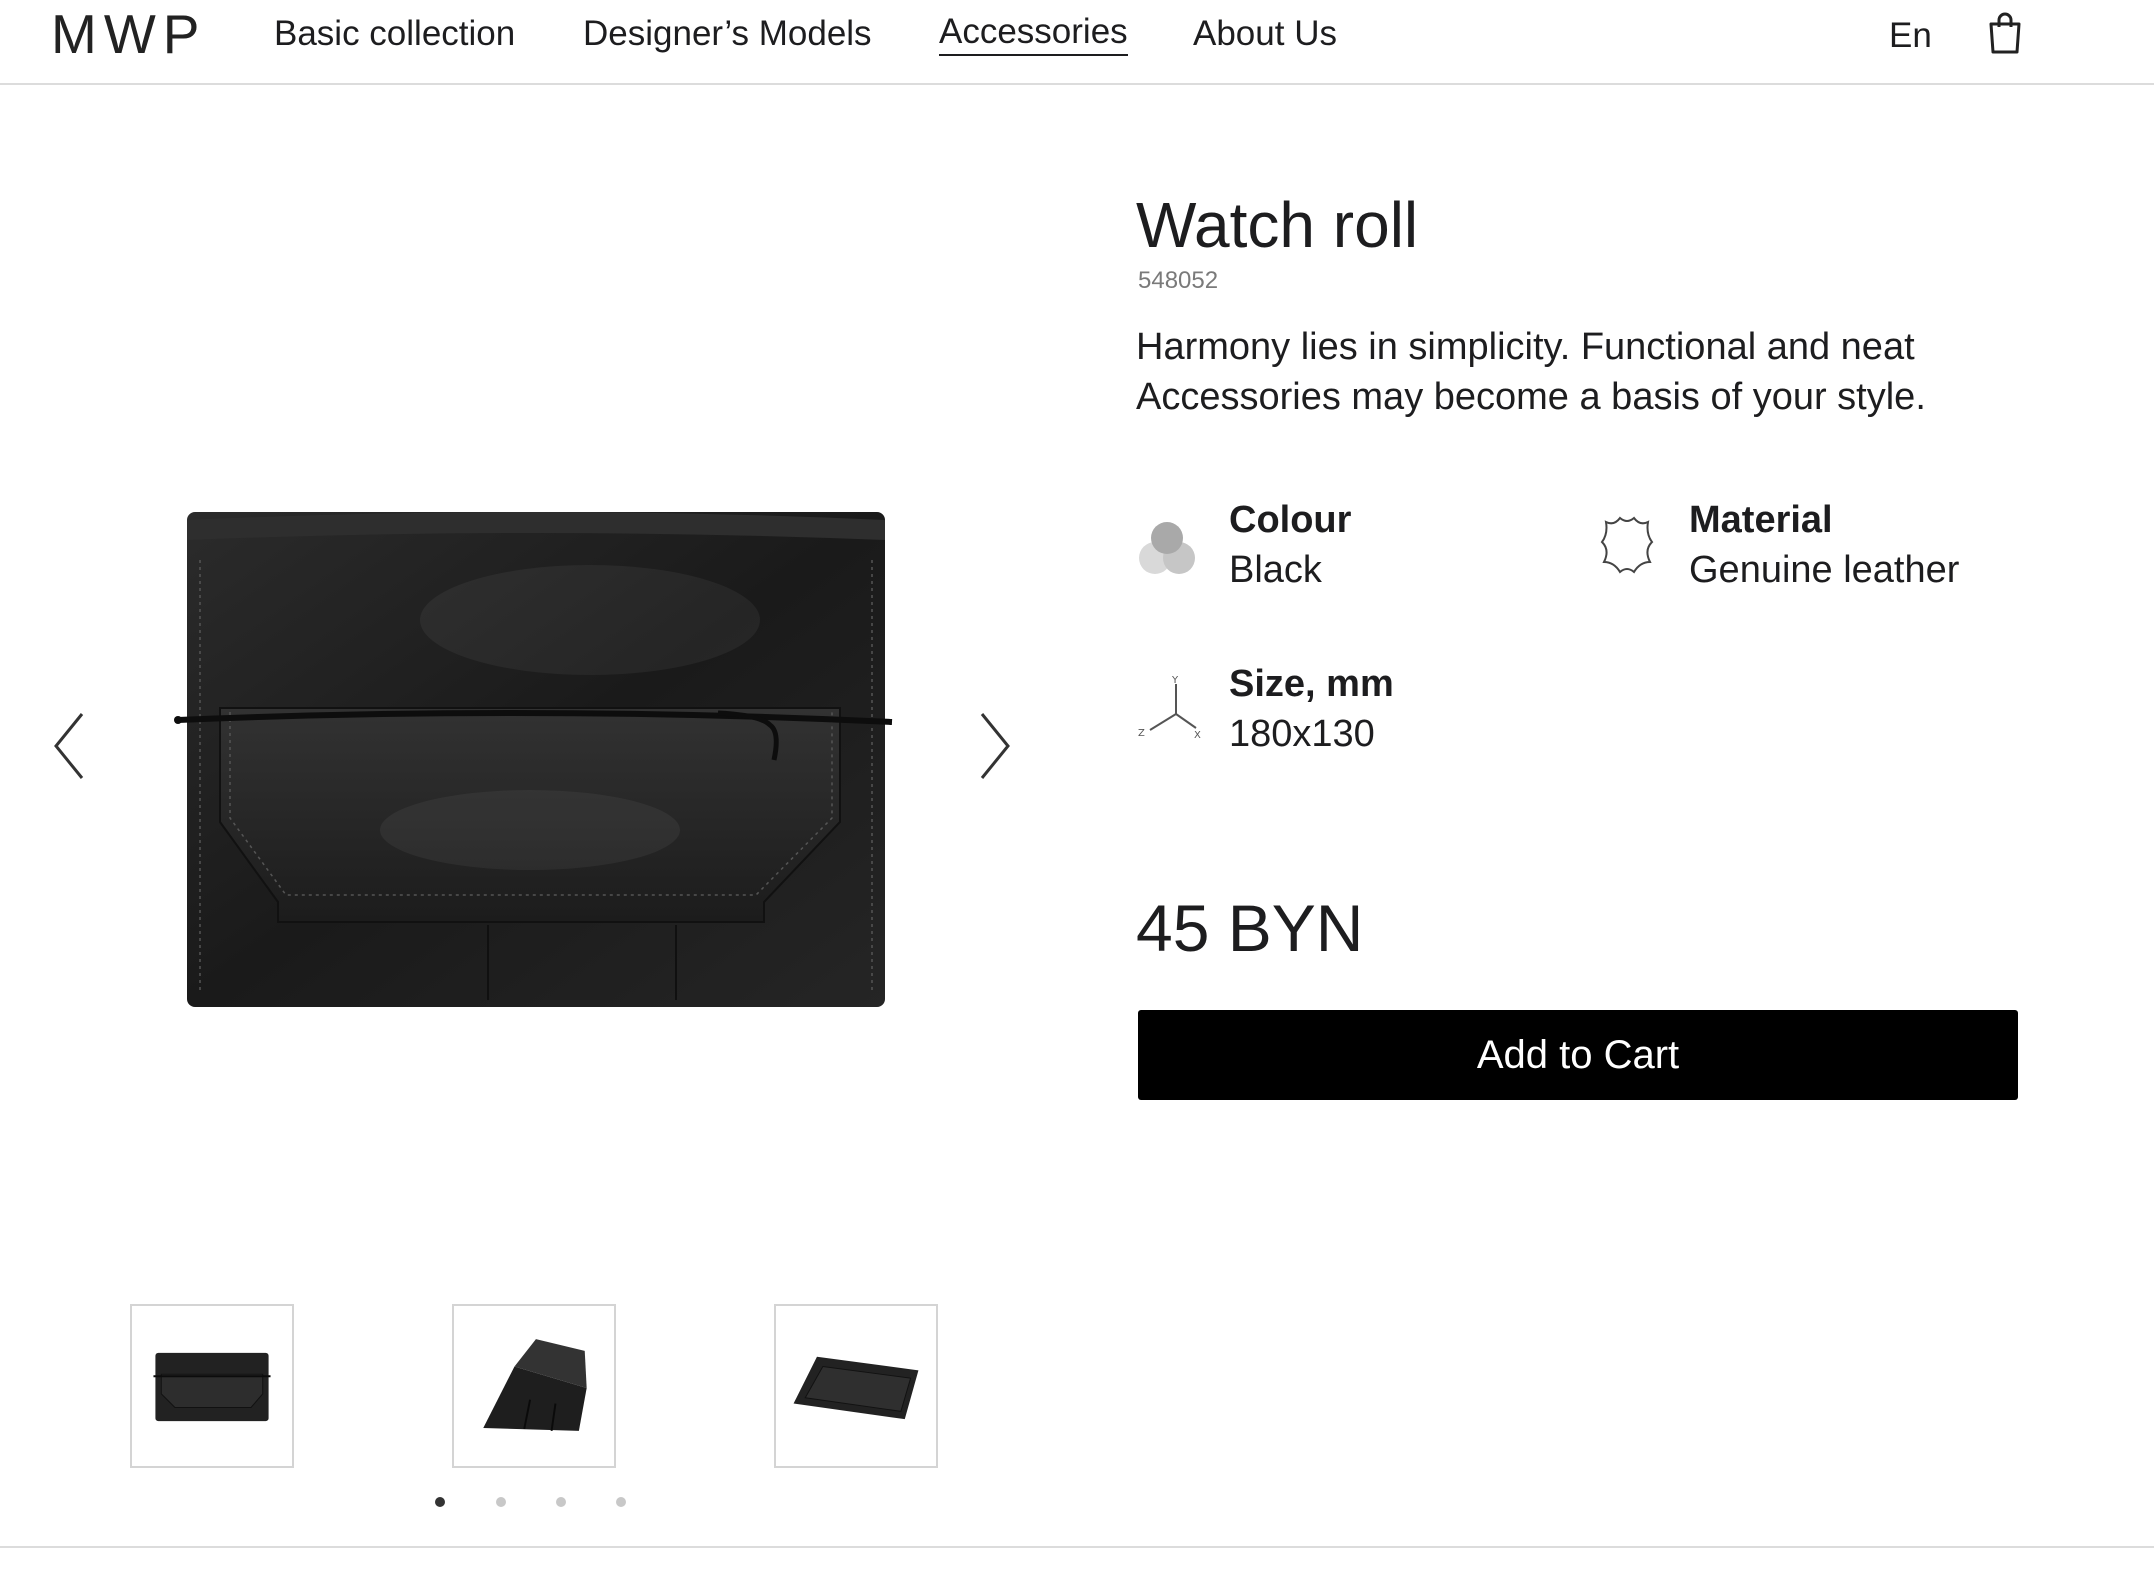 The height and width of the screenshot is (1576, 2154). Describe the element at coordinates (1169, 708) in the screenshot. I see `xyz-axes-icon: Y Z X` at that location.